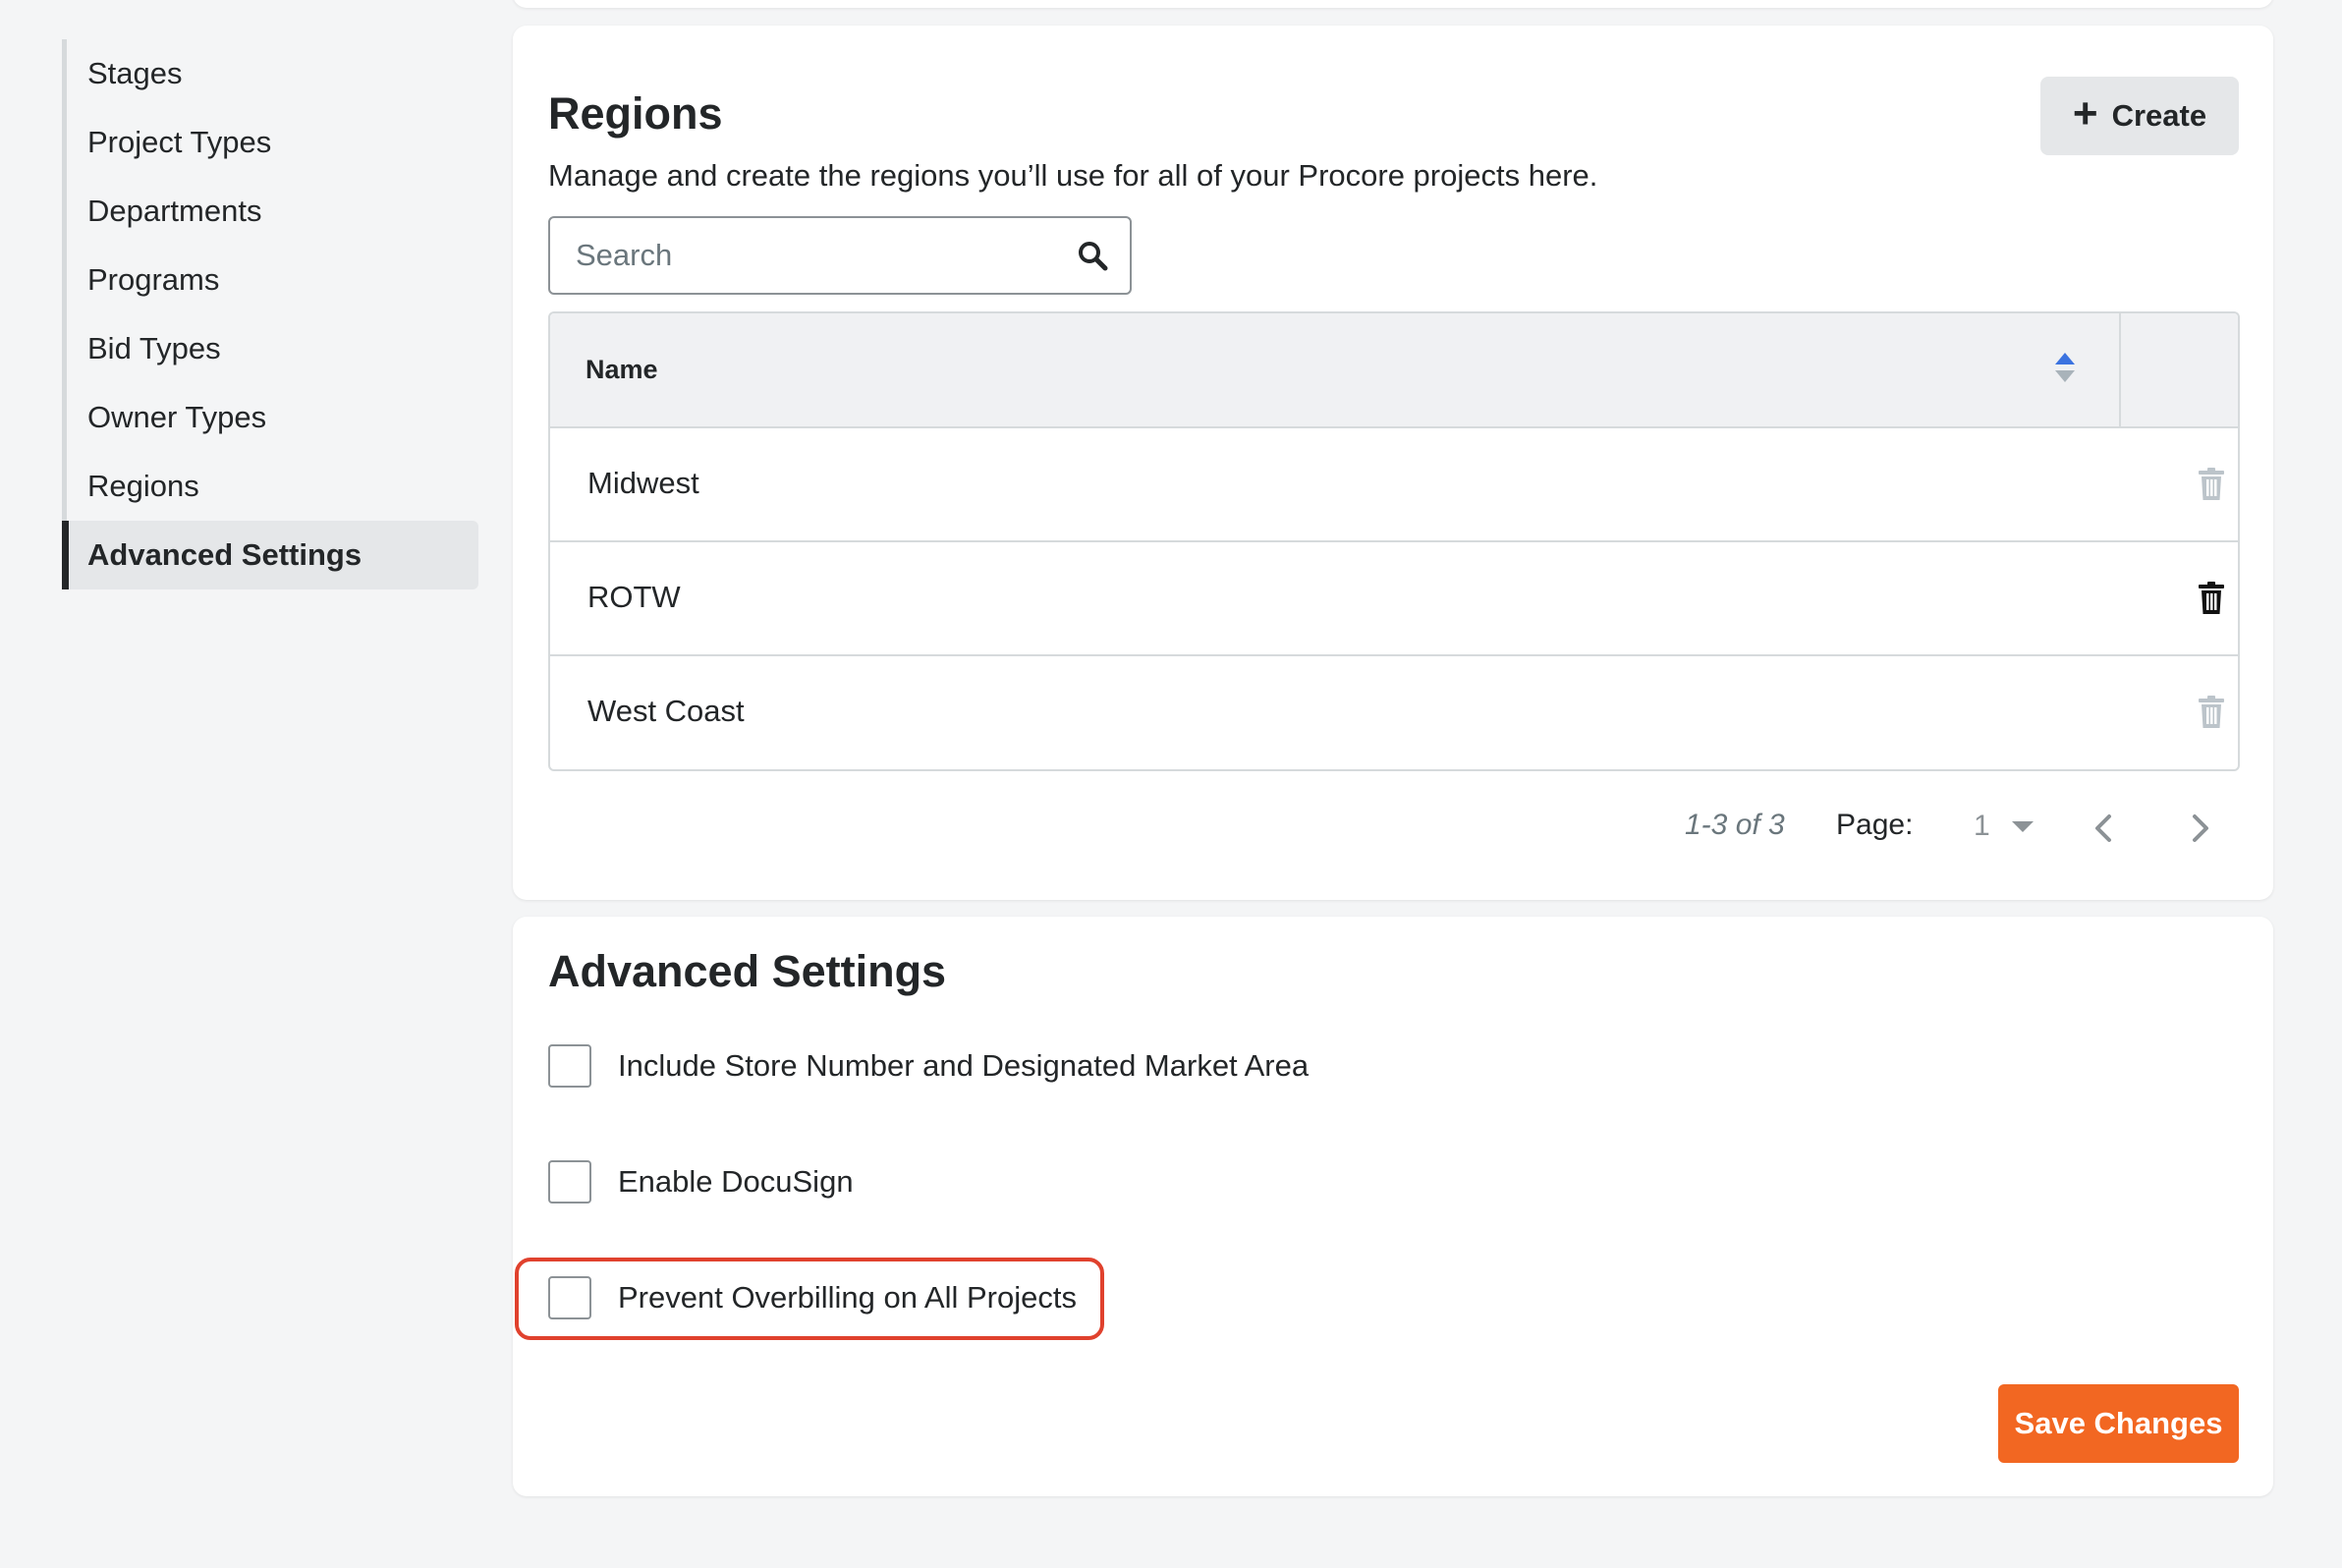  Describe the element at coordinates (666, 711) in the screenshot. I see `region-name-cell: West Coast` at that location.